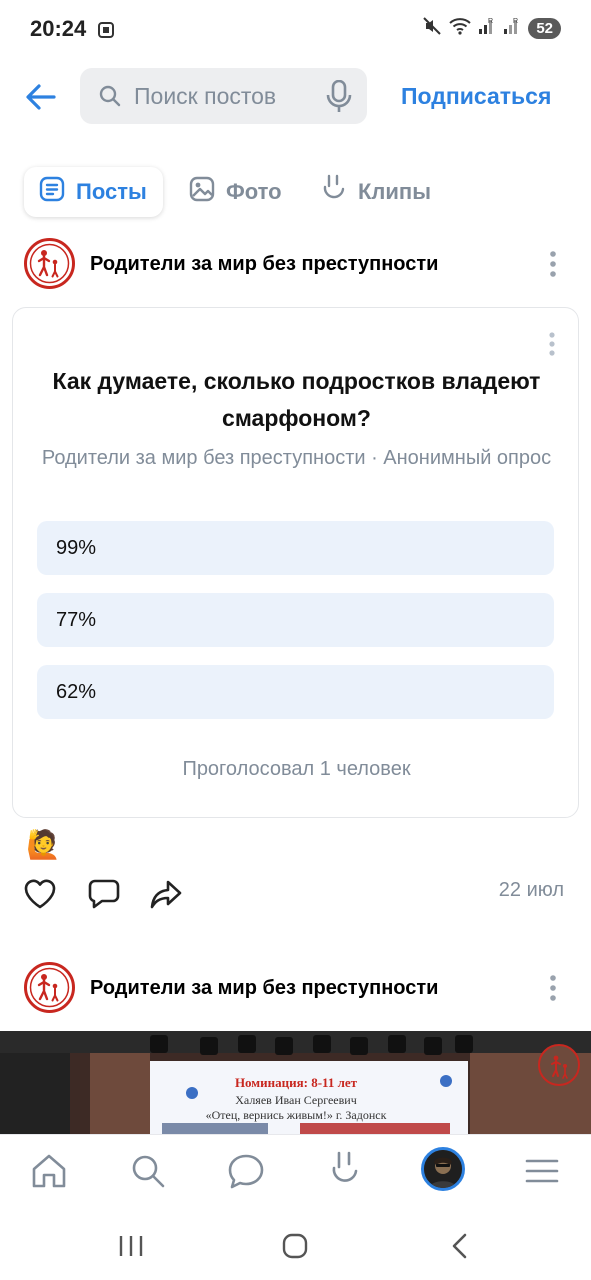 Image resolution: width=591 pixels, height=1280 pixels. Describe the element at coordinates (461, 1246) in the screenshot. I see `back-nav-icon` at that location.